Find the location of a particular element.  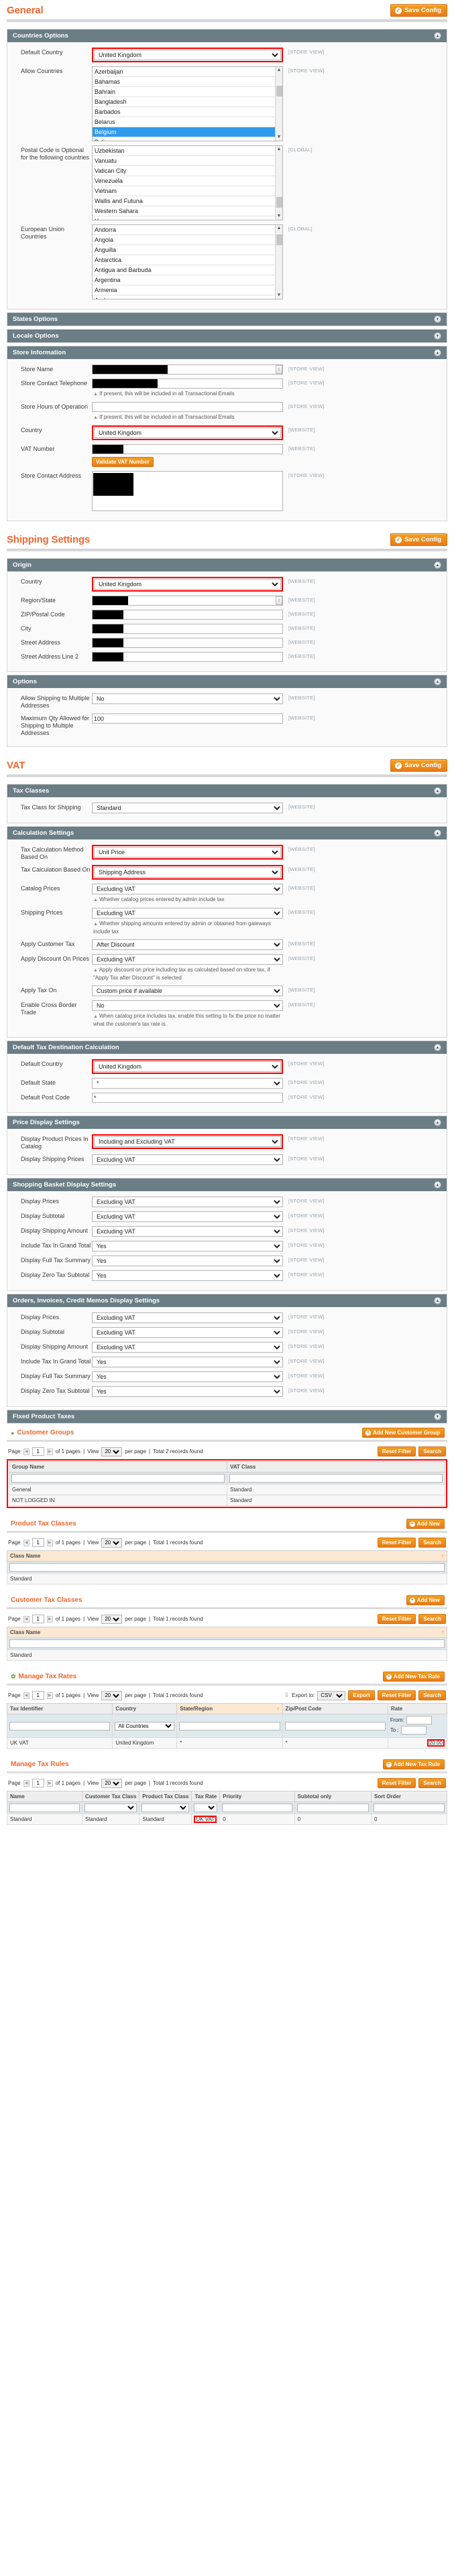

store-country-select: United Kingdom is located at coordinates (187, 432).